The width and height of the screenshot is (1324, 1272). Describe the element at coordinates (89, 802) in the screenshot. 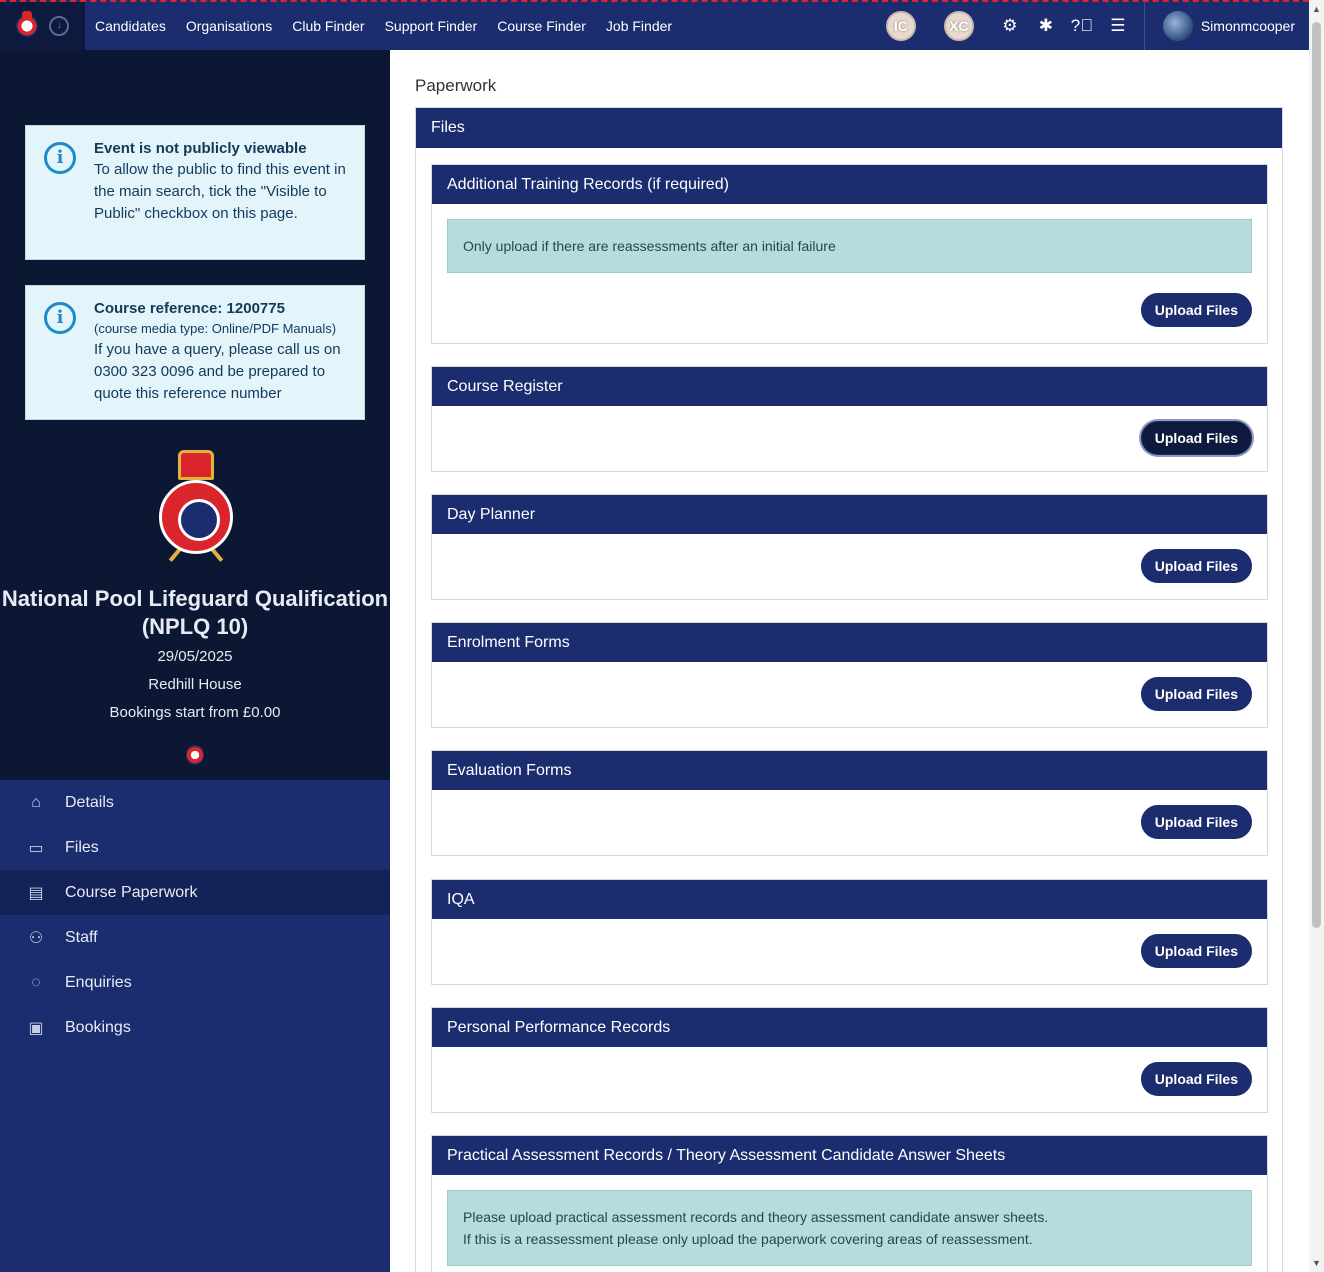

I see `sidebar-item-label: Details` at that location.